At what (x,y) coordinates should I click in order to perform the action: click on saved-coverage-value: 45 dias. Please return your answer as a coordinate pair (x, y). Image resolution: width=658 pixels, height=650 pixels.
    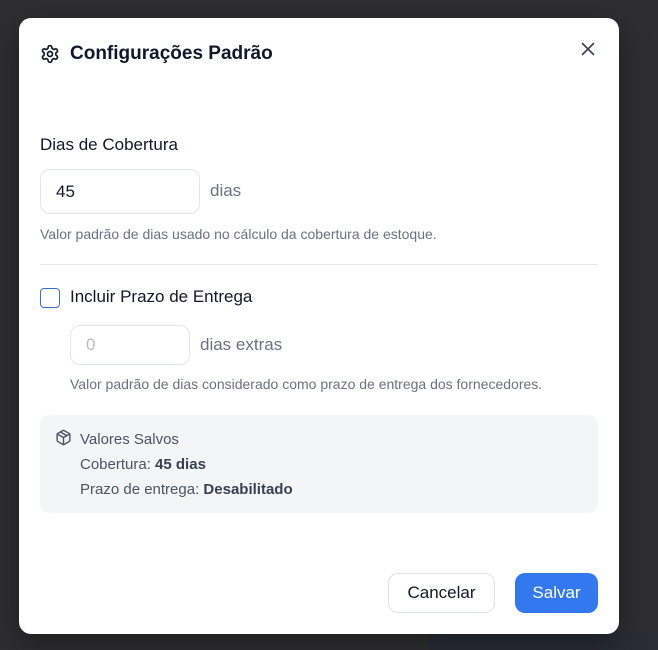
    Looking at the image, I should click on (180, 464).